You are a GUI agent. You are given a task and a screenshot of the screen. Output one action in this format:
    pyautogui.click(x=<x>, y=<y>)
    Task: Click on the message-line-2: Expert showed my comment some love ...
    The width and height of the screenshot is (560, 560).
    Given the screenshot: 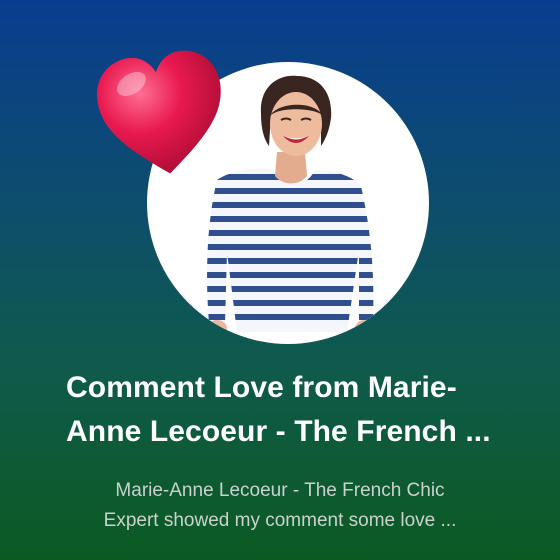 What is the action you would take?
    pyautogui.click(x=280, y=520)
    